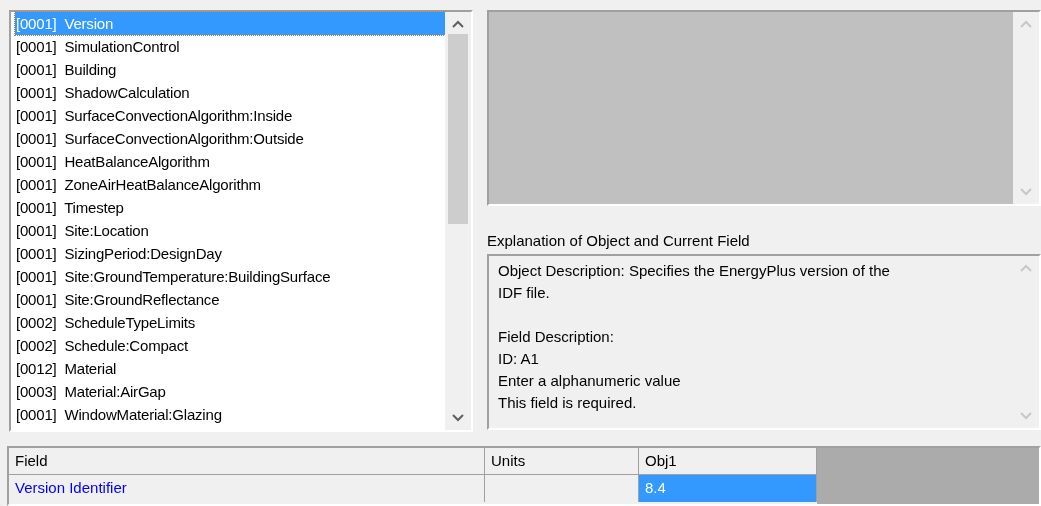 This screenshot has height=506, width=1041. What do you see at coordinates (230, 207) in the screenshot?
I see `object-list-item: [0001] Timestep` at bounding box center [230, 207].